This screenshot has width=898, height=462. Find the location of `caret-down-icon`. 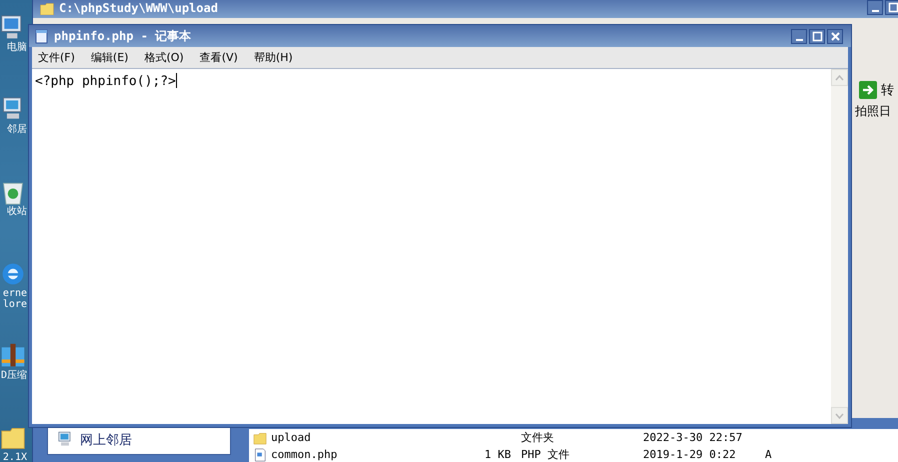

caret-down-icon is located at coordinates (839, 415).